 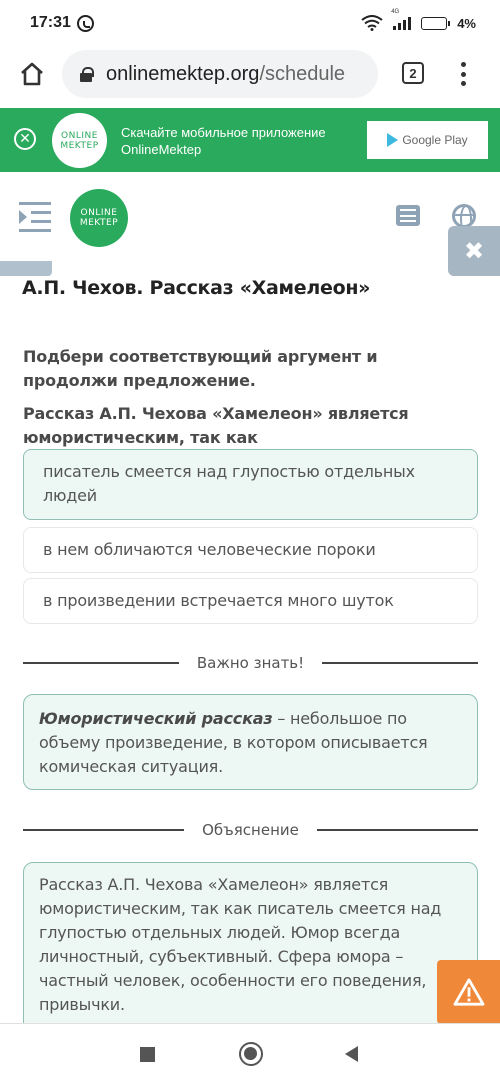 I want to click on wifi-icon, so click(x=372, y=23).